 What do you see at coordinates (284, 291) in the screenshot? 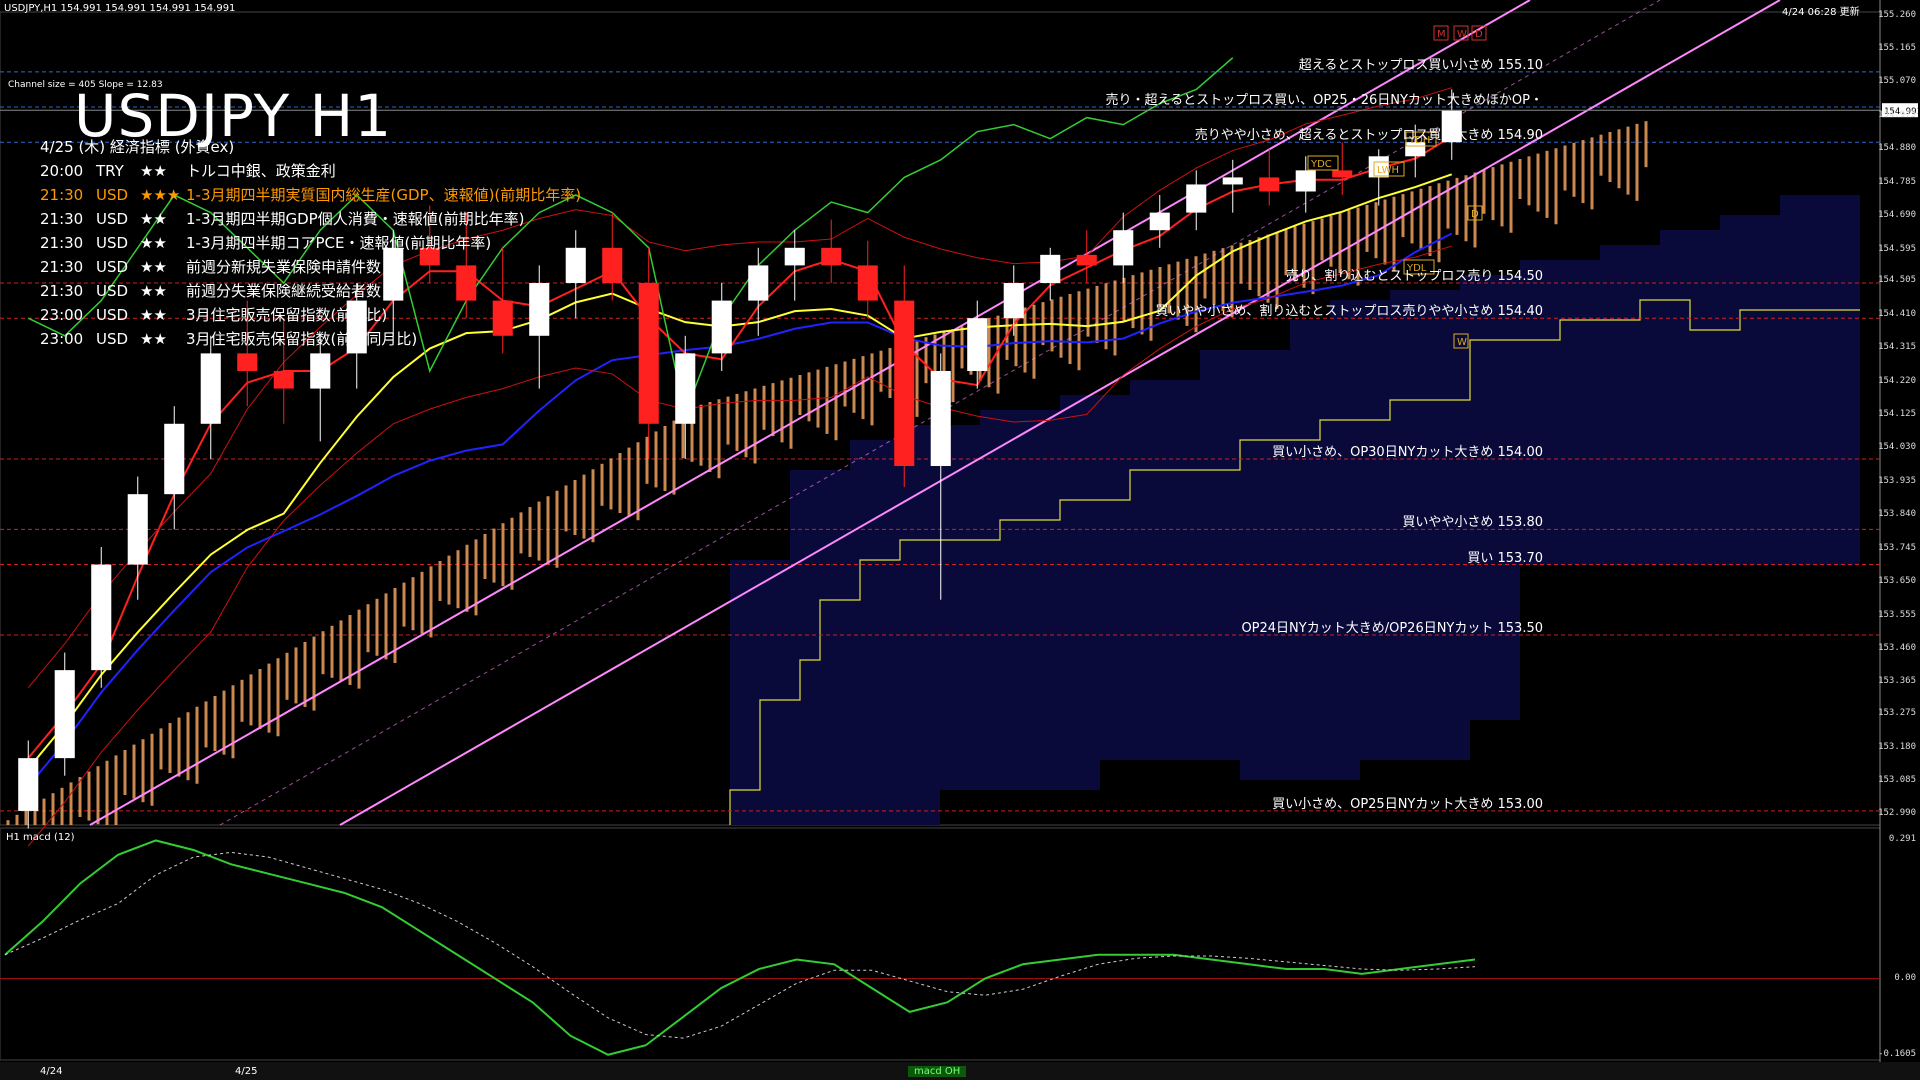
I see `calendar-event-name: 前週分失業保険継続受給者数` at bounding box center [284, 291].